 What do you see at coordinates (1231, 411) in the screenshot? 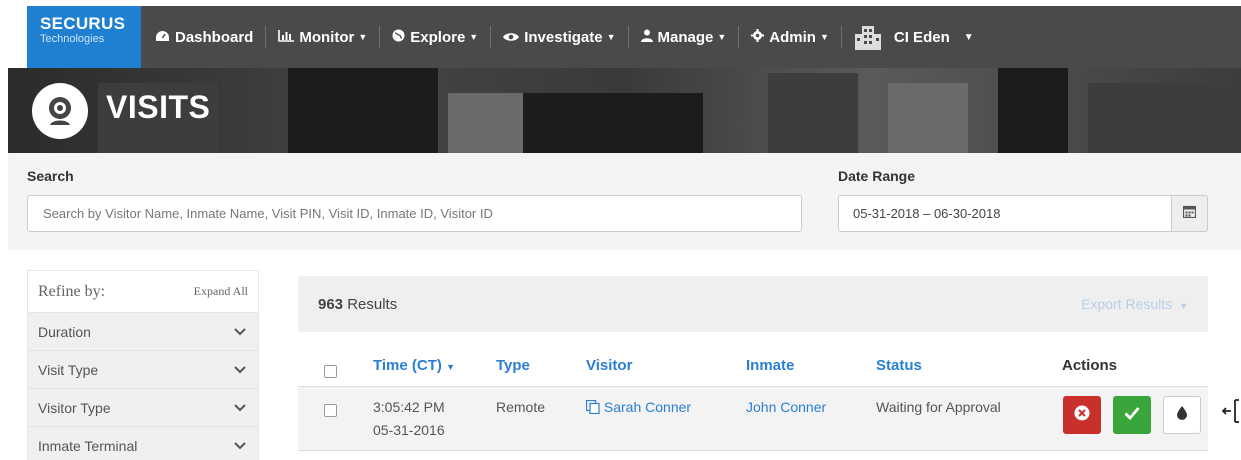
I see `expand-arrows-icon` at bounding box center [1231, 411].